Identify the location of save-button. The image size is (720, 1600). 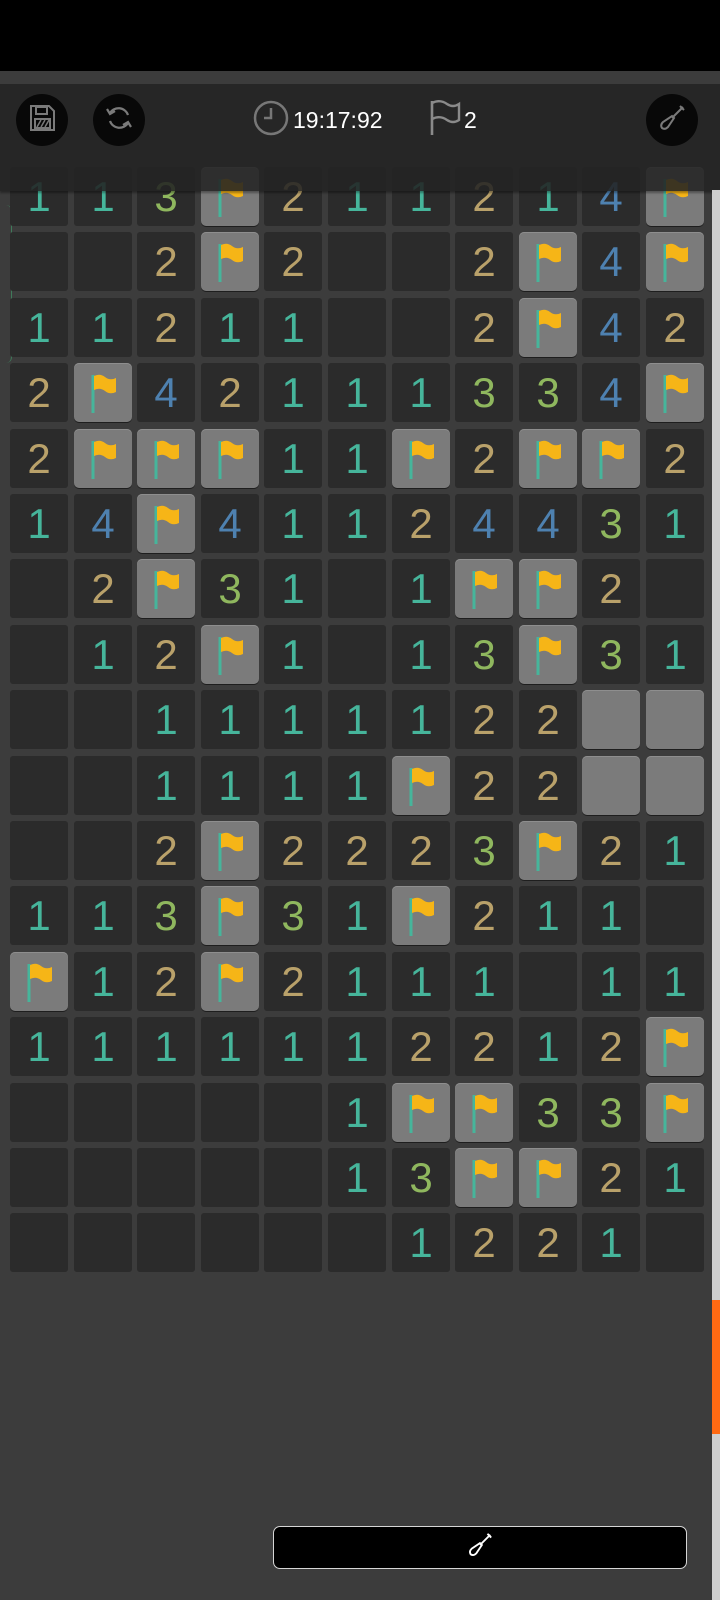
(42, 120).